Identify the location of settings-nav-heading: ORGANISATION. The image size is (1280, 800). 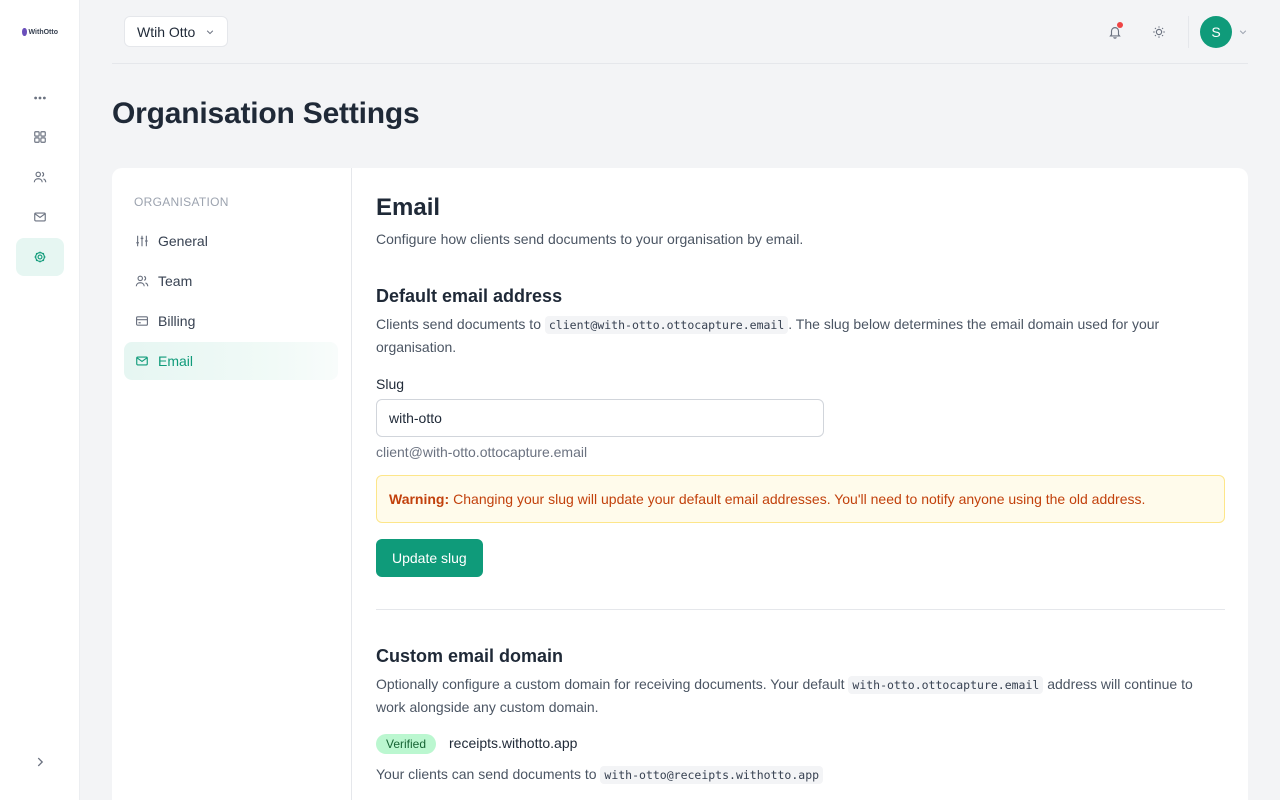
(181, 202).